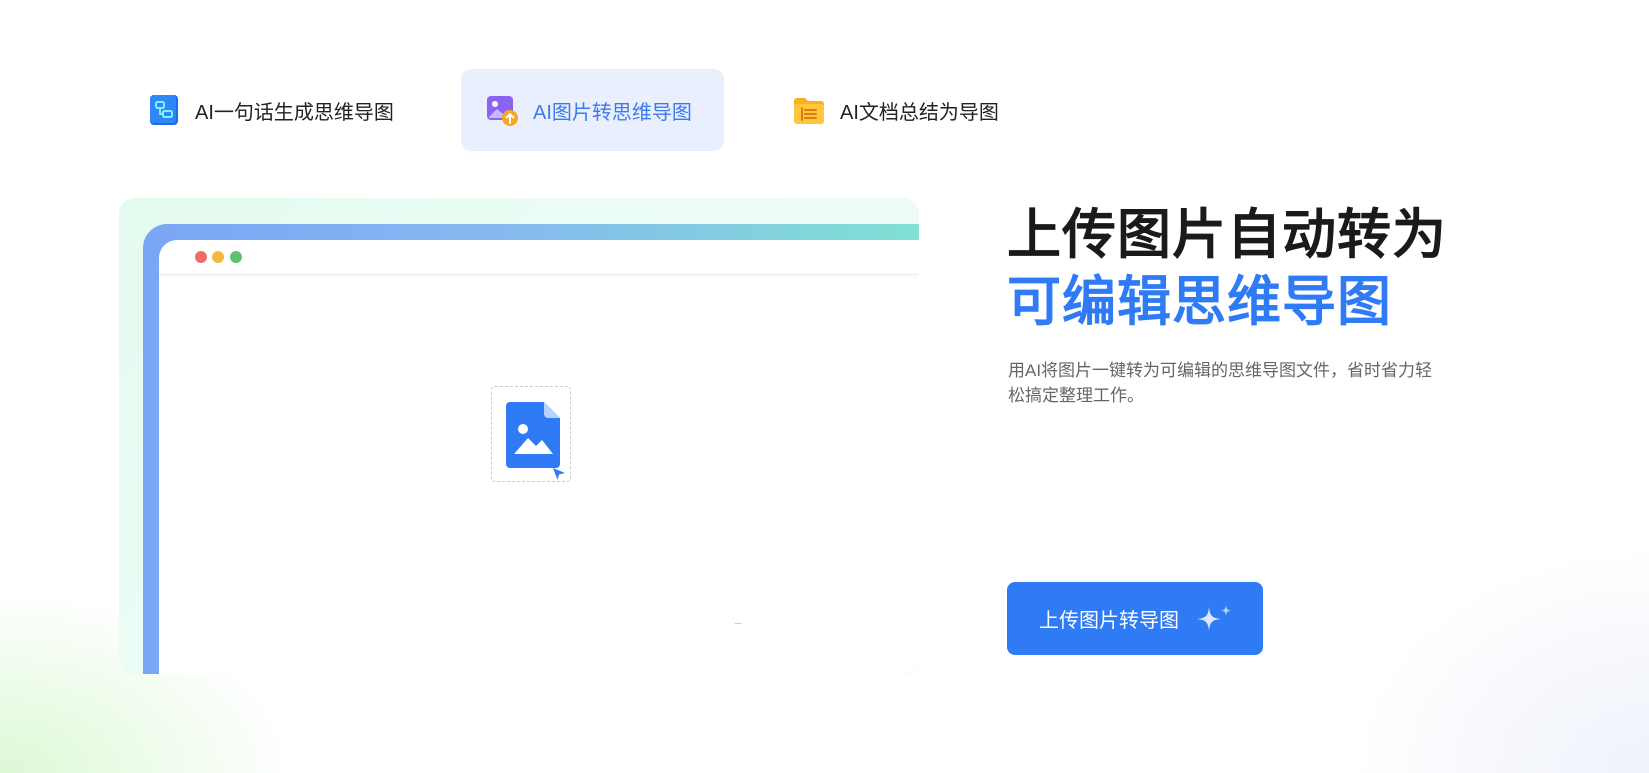  What do you see at coordinates (1220, 383) in the screenshot?
I see `hero-description: 用AI将图片一键转为可编辑的思维导图文件，省时省力轻松搞定整理工作。` at bounding box center [1220, 383].